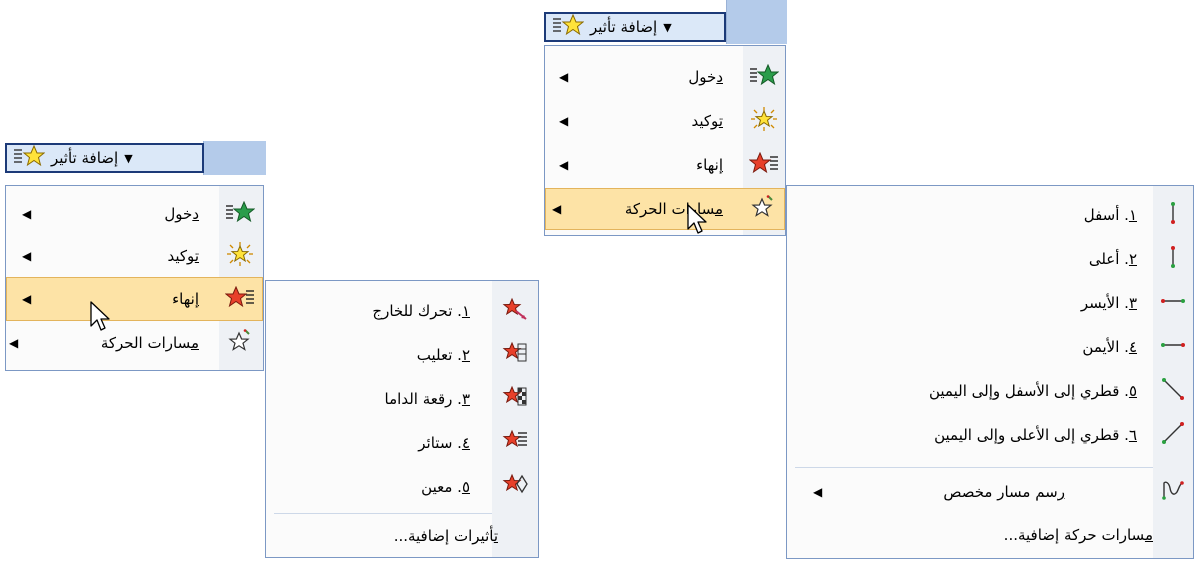 The image size is (1199, 565). Describe the element at coordinates (515, 355) in the screenshot. I see `box-effect-icon` at that location.